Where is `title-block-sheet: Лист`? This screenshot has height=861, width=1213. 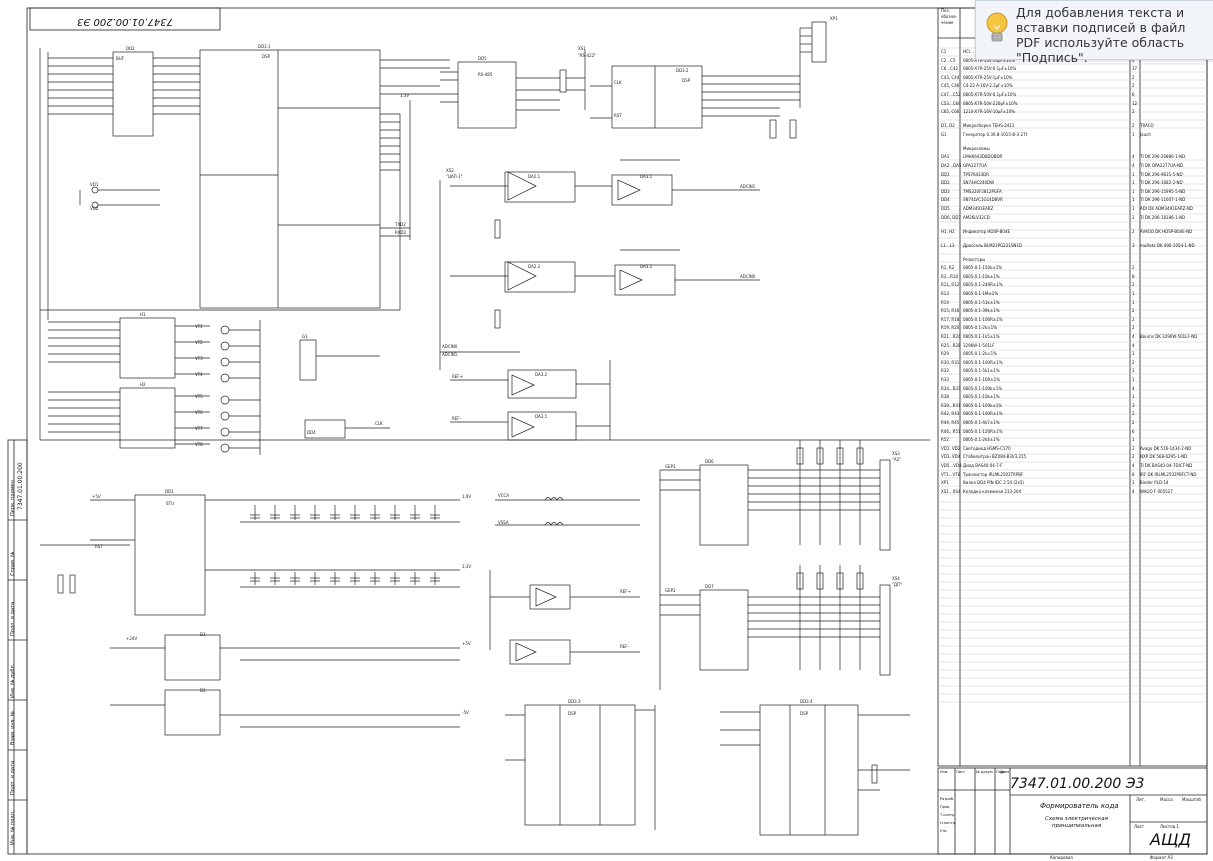 title-block-sheet: Лист is located at coordinates (1139, 826).